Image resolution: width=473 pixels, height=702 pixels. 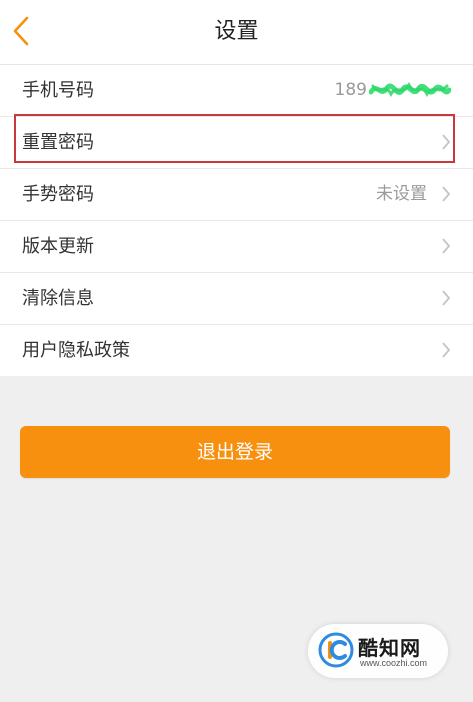 I want to click on settings-item-label: 清除信息, so click(x=58, y=298).